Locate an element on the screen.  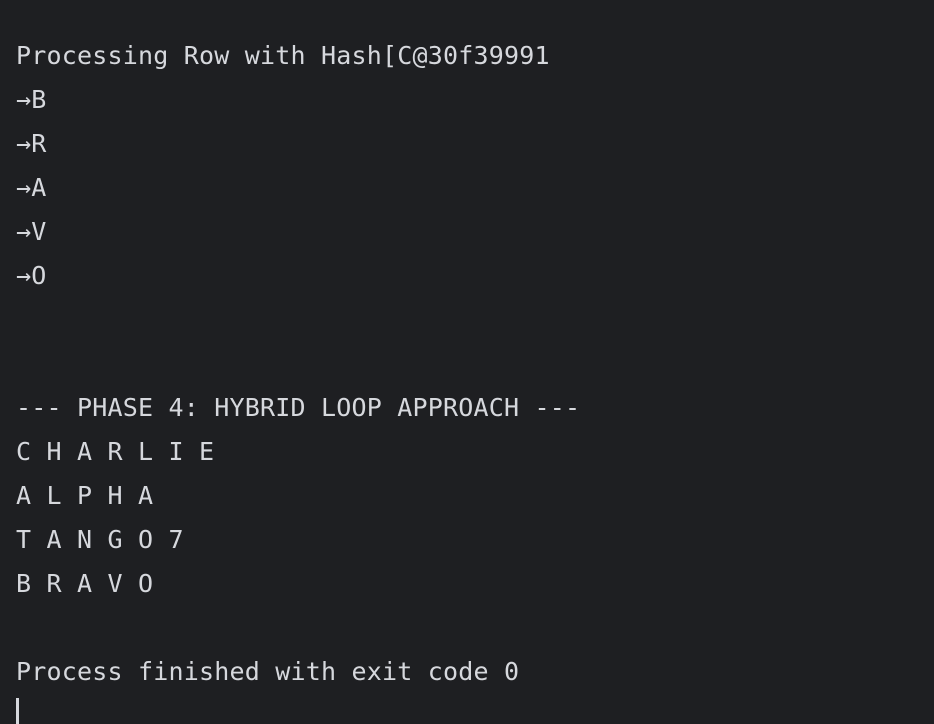
console-line-arrow-r: →R is located at coordinates (31, 143).